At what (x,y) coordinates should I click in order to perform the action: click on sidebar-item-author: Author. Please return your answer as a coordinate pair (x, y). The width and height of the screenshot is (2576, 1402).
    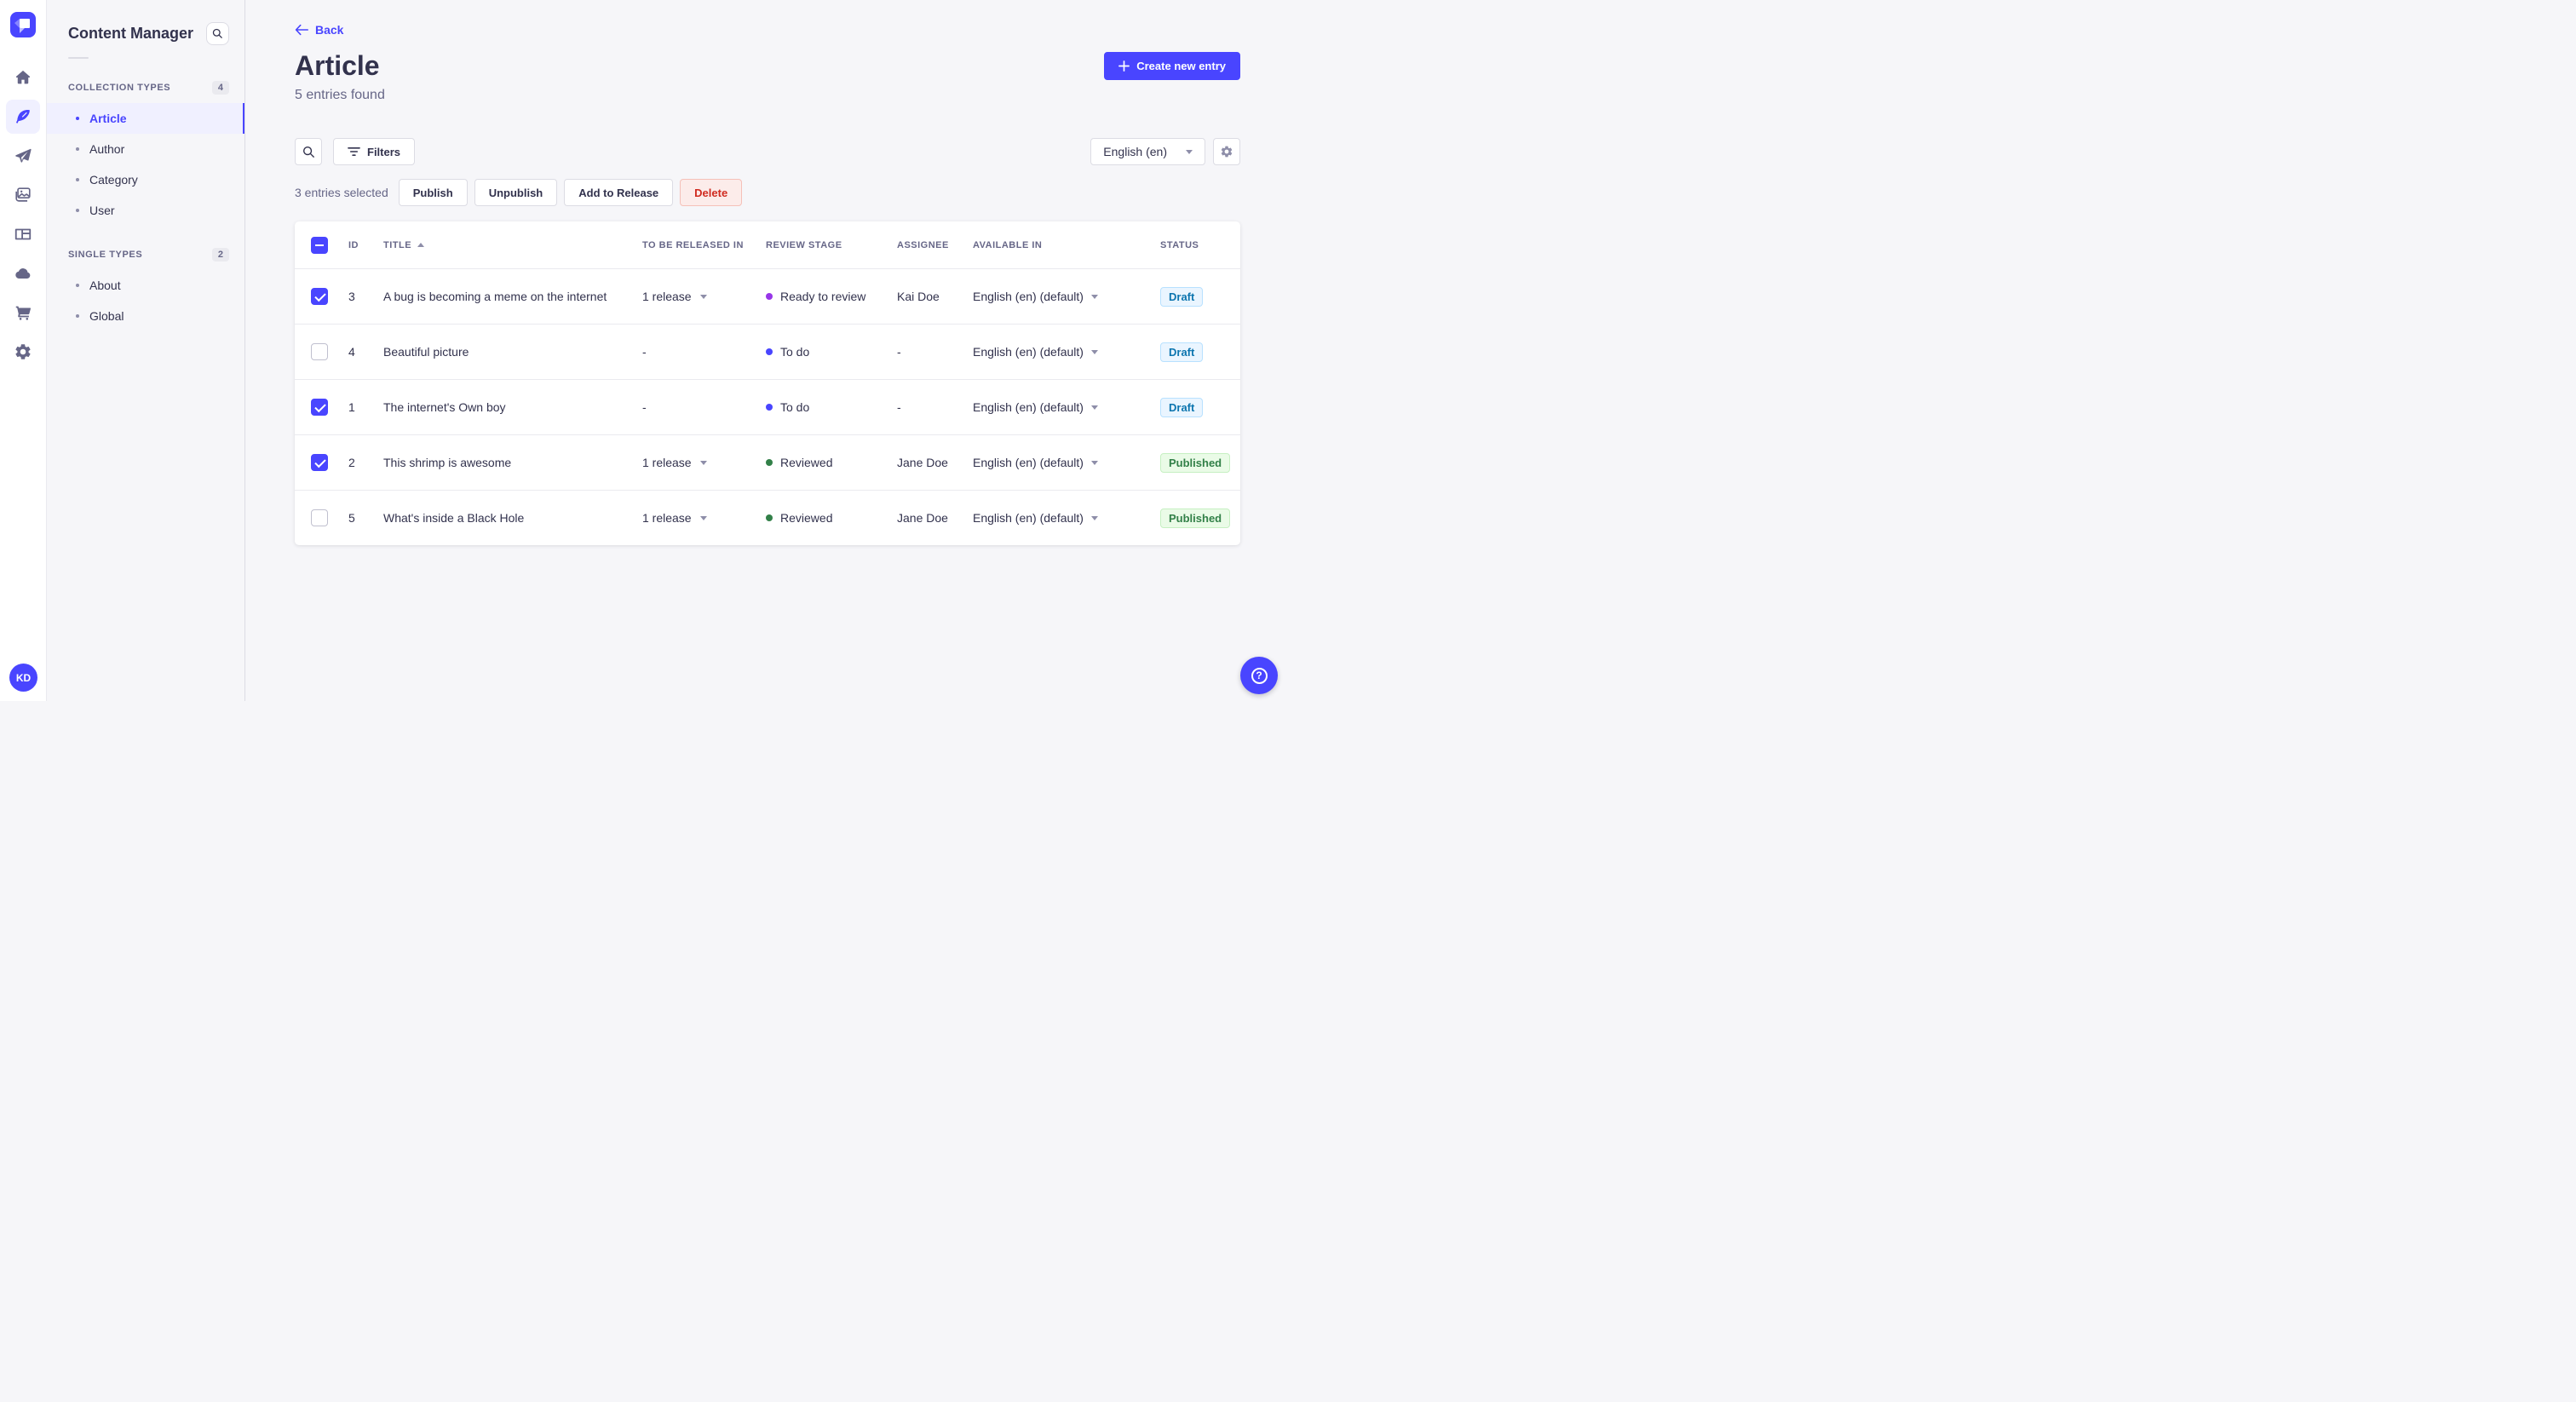
    Looking at the image, I should click on (145, 149).